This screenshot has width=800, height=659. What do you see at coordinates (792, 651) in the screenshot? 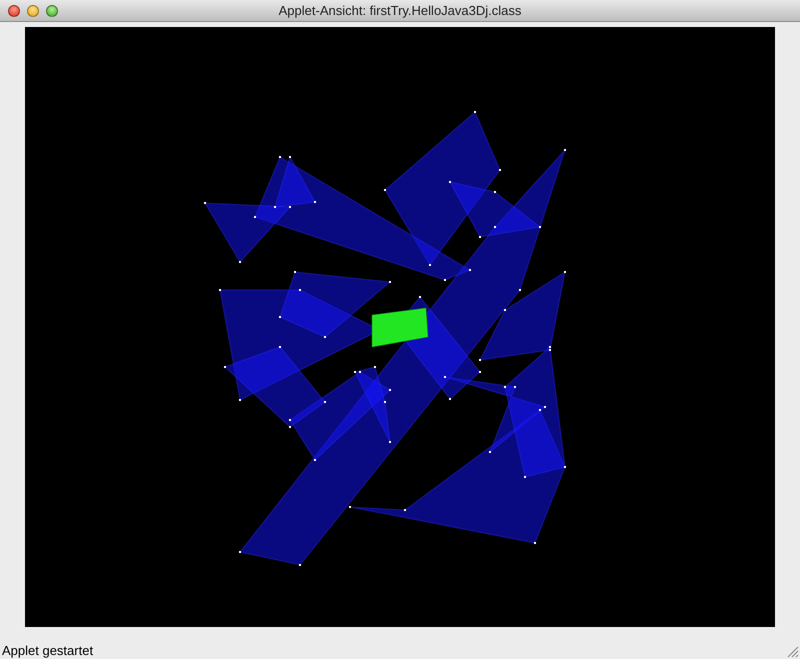
I see `resize-grip-icon` at bounding box center [792, 651].